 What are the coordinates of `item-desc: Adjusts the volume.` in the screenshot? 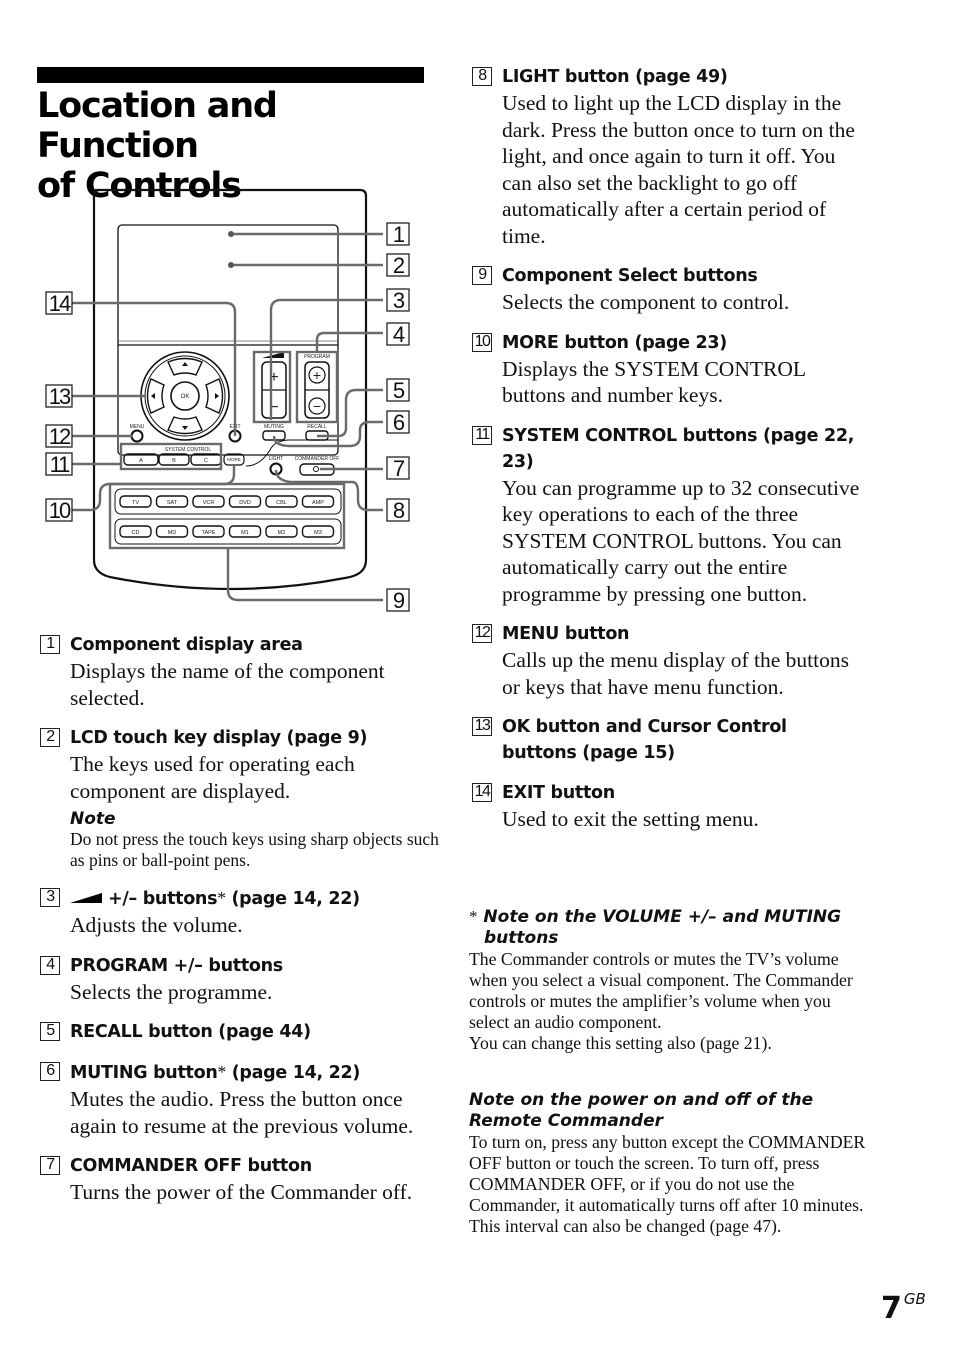 It's located at (156, 925).